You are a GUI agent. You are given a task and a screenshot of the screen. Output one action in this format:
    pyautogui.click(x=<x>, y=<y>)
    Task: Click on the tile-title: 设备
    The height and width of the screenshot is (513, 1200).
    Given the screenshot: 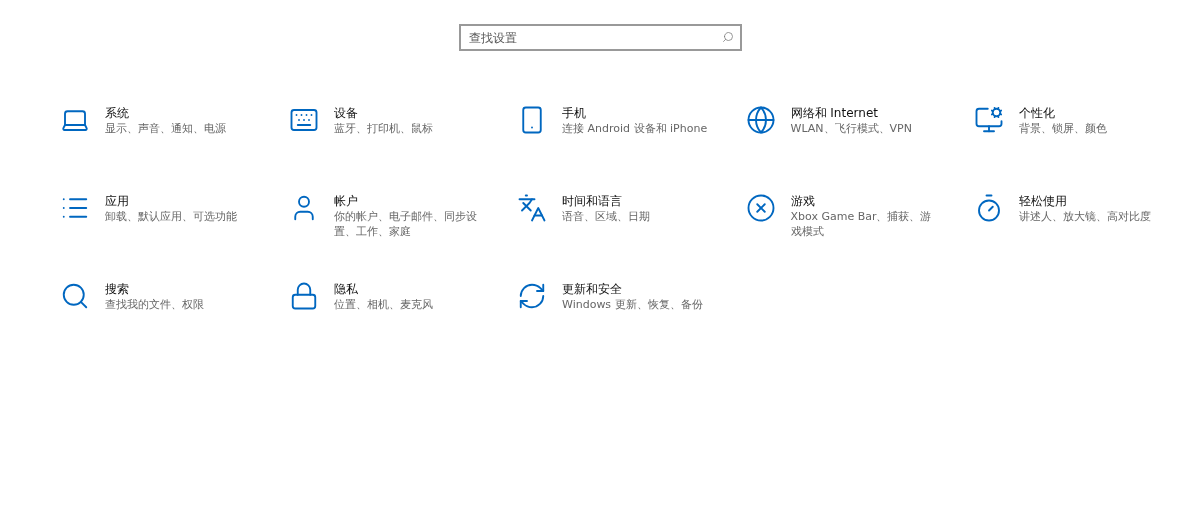 What is the action you would take?
    pyautogui.click(x=408, y=113)
    